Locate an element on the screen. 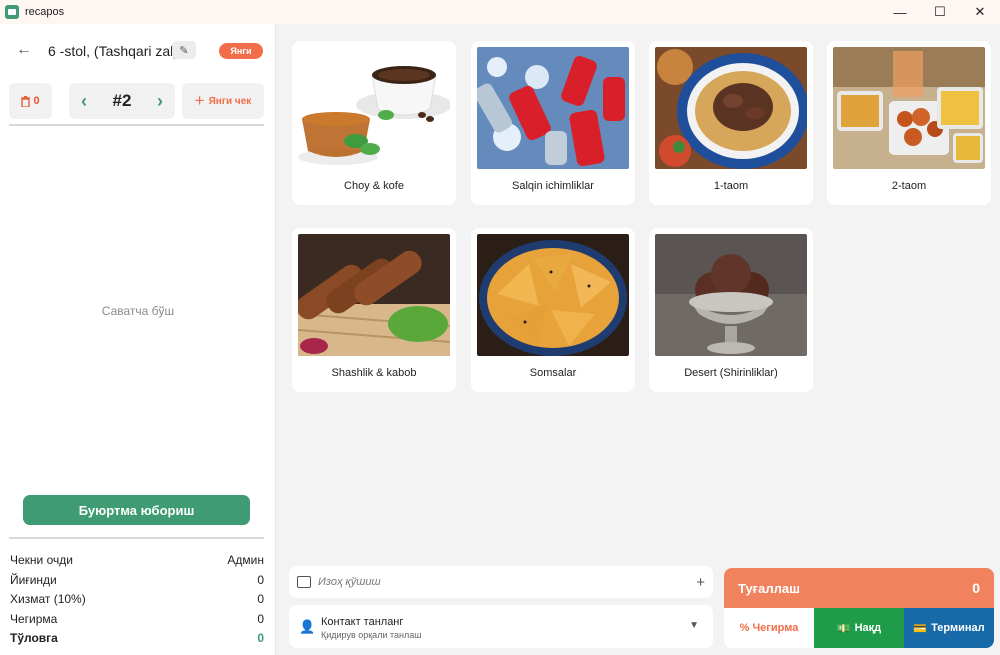  shashlik-image is located at coordinates (374, 295).